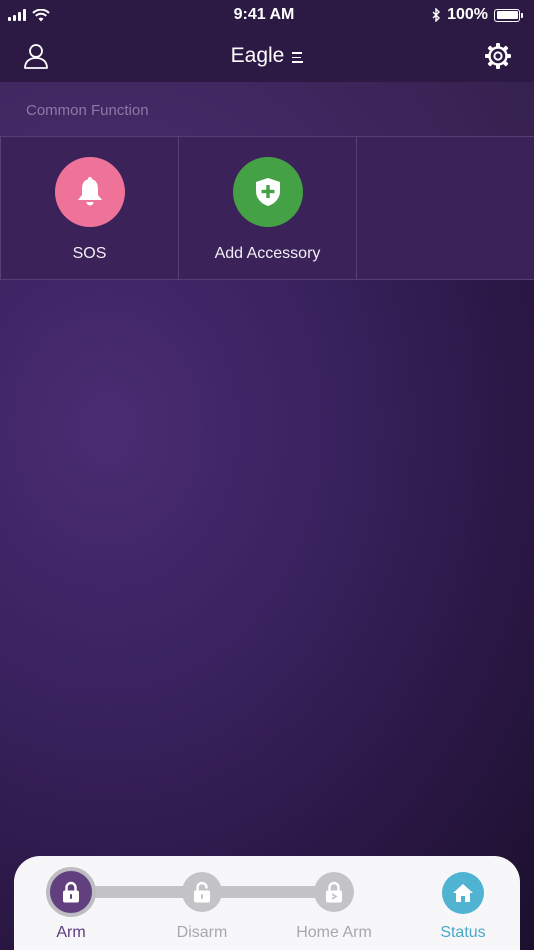 The image size is (534, 950). I want to click on signal-icon, so click(17, 15).